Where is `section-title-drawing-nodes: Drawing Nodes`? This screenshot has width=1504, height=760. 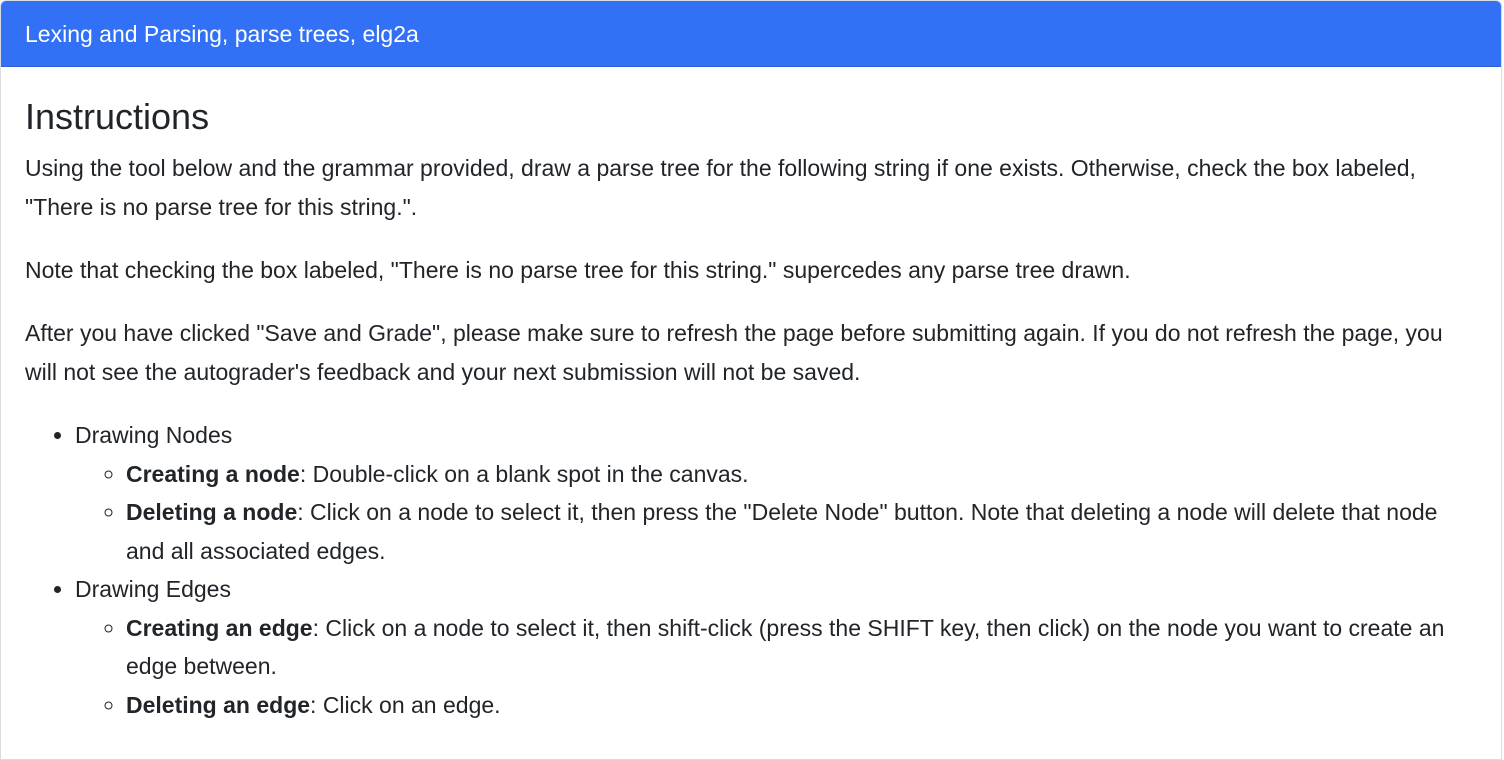 section-title-drawing-nodes: Drawing Nodes is located at coordinates (154, 435).